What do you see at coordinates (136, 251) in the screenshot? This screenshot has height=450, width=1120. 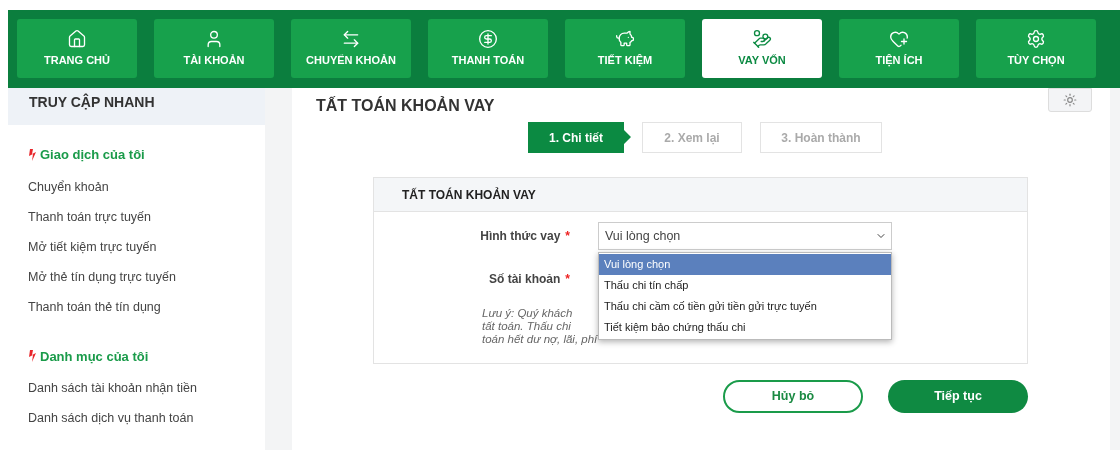 I see `sidebar-link: Mở tiết kiệm trực tuyến` at bounding box center [136, 251].